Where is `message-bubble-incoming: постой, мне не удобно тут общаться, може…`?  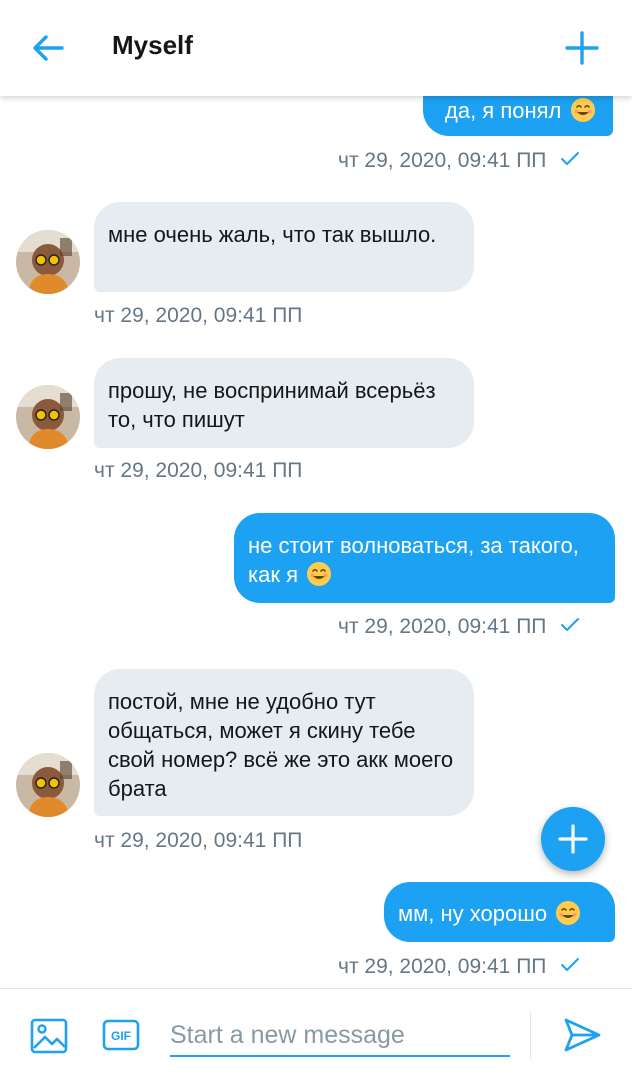 message-bubble-incoming: постой, мне не удобно тут общаться, може… is located at coordinates (284, 742).